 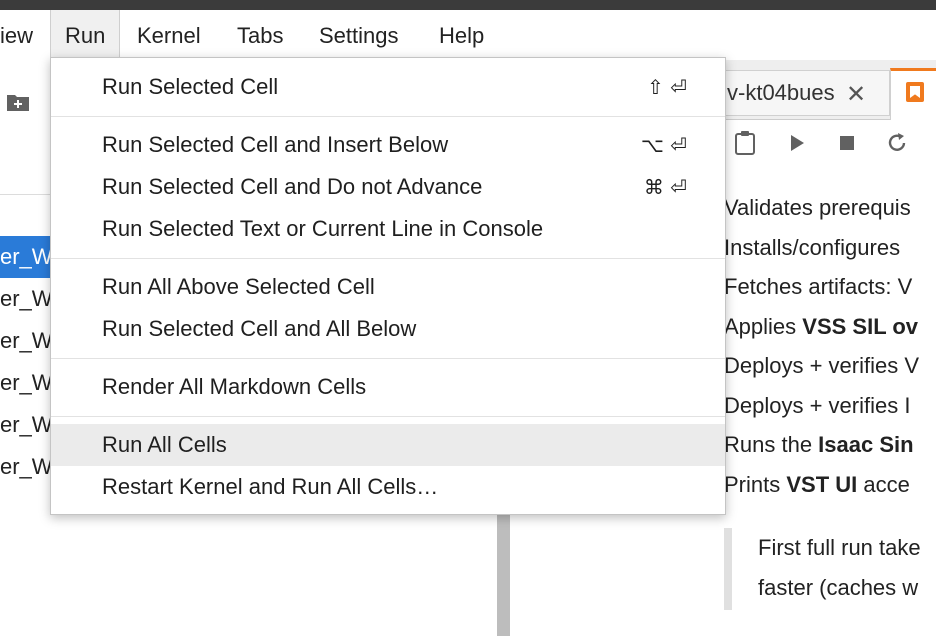 I want to click on run-menu-item: Run Selected Cell and All Below, so click(x=388, y=329).